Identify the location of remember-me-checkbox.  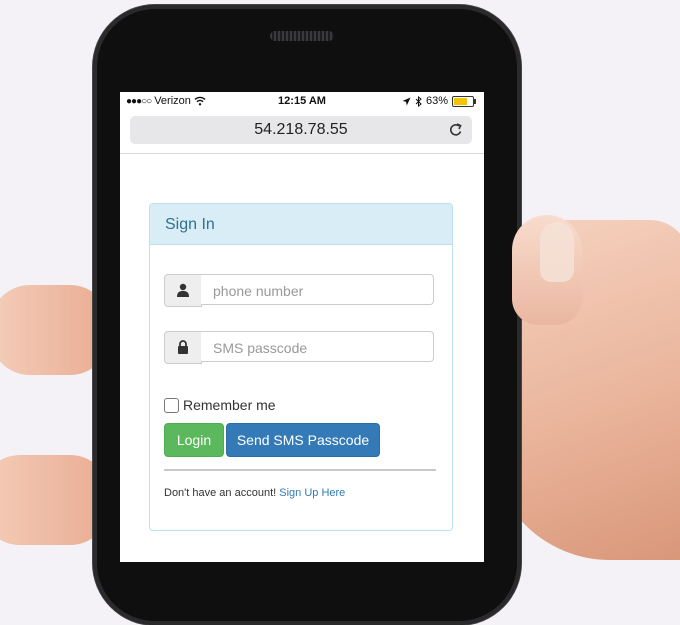
(171, 405).